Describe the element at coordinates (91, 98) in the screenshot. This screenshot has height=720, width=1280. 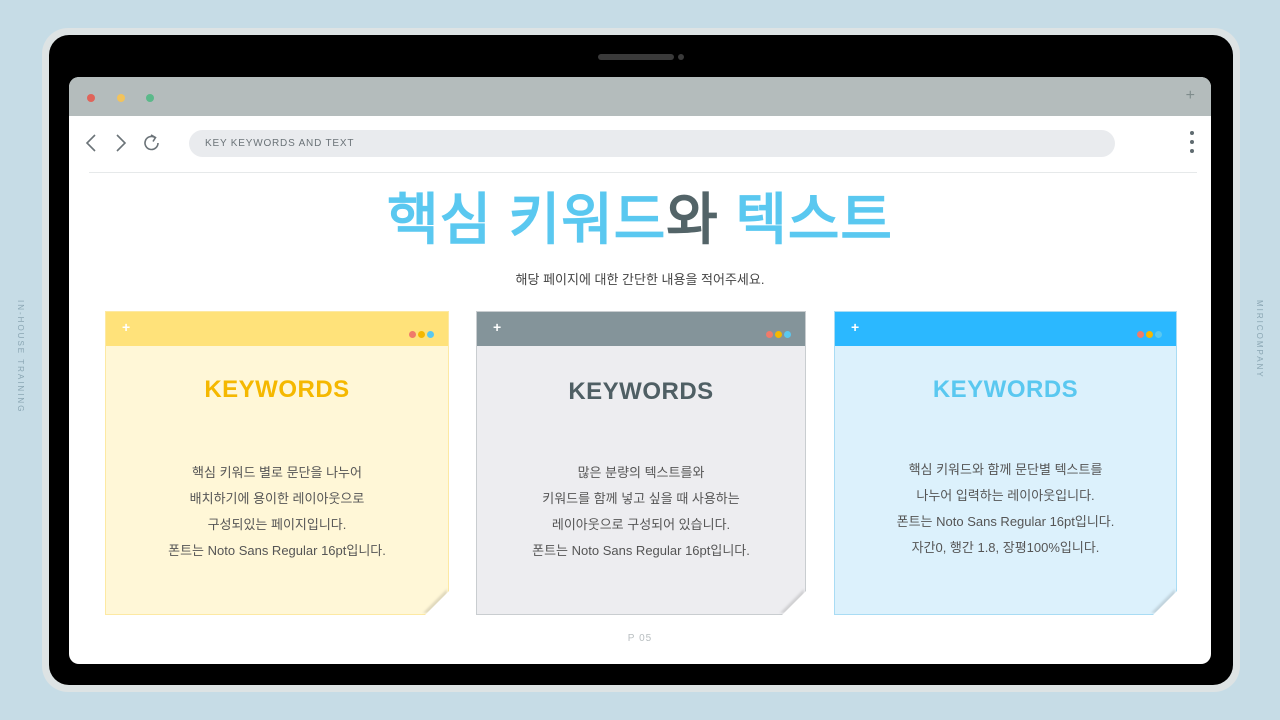
I see `close-window-button` at that location.